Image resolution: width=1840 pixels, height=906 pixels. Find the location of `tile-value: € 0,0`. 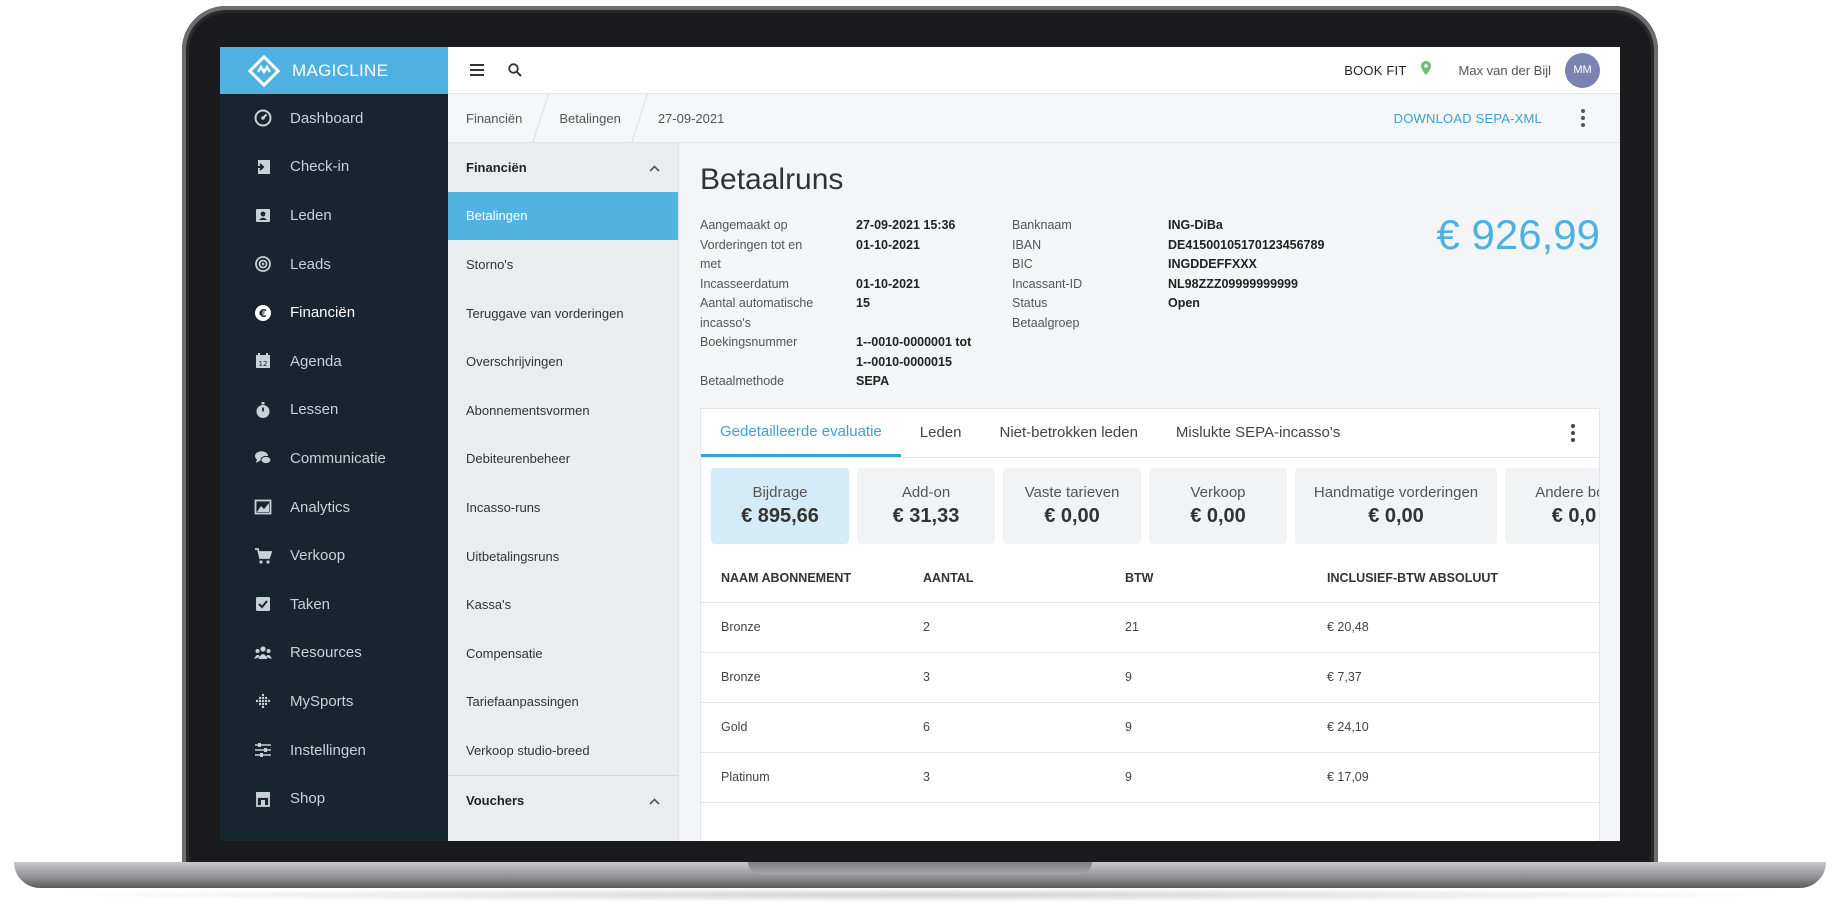

tile-value: € 0,0 is located at coordinates (1574, 516).